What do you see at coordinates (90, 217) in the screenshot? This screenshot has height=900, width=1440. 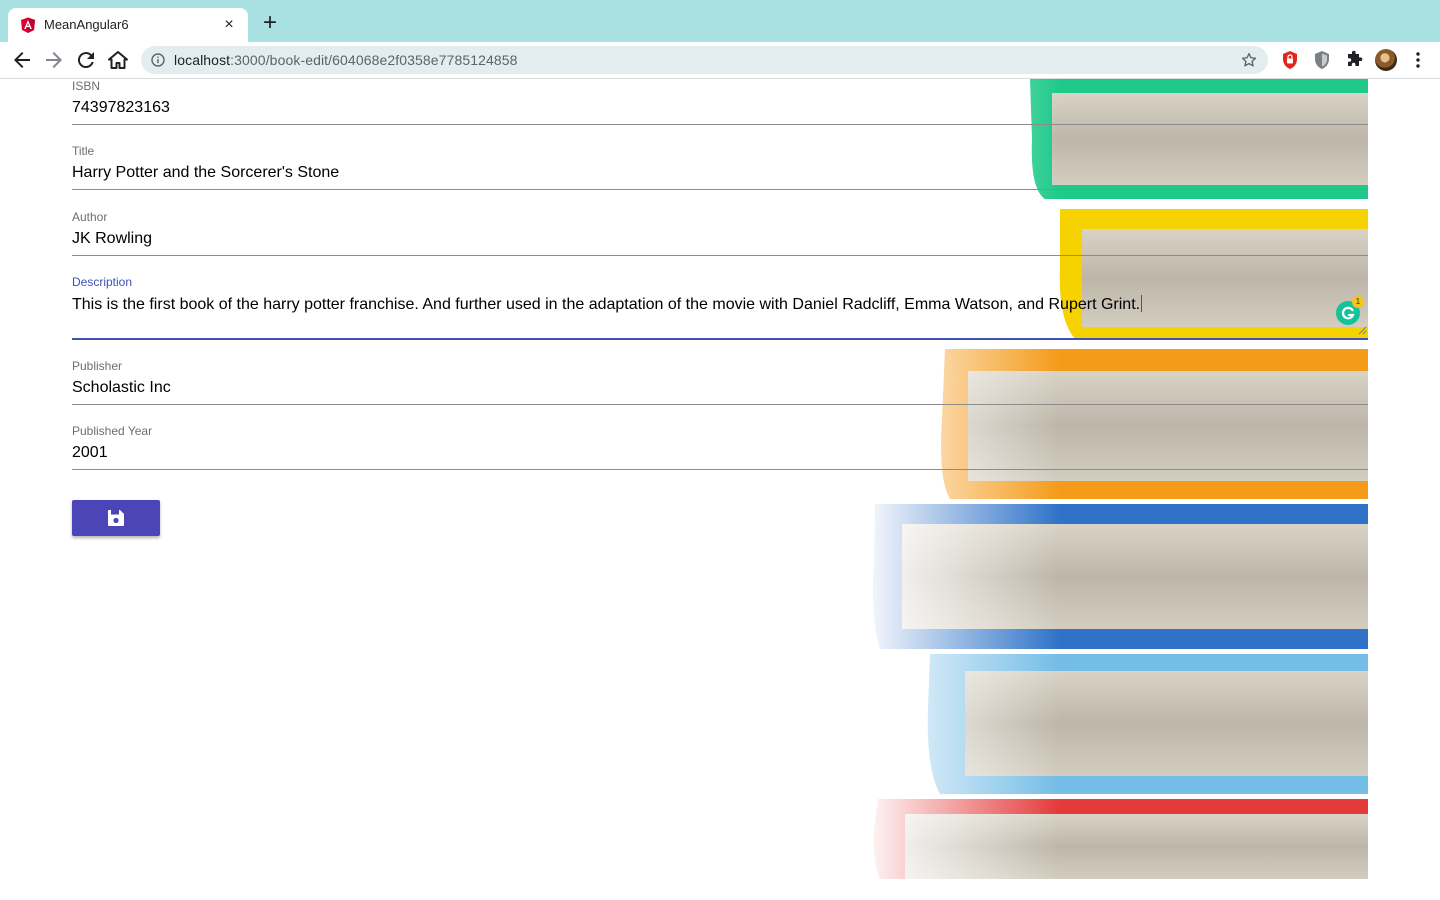 I see `author-label: Author` at bounding box center [90, 217].